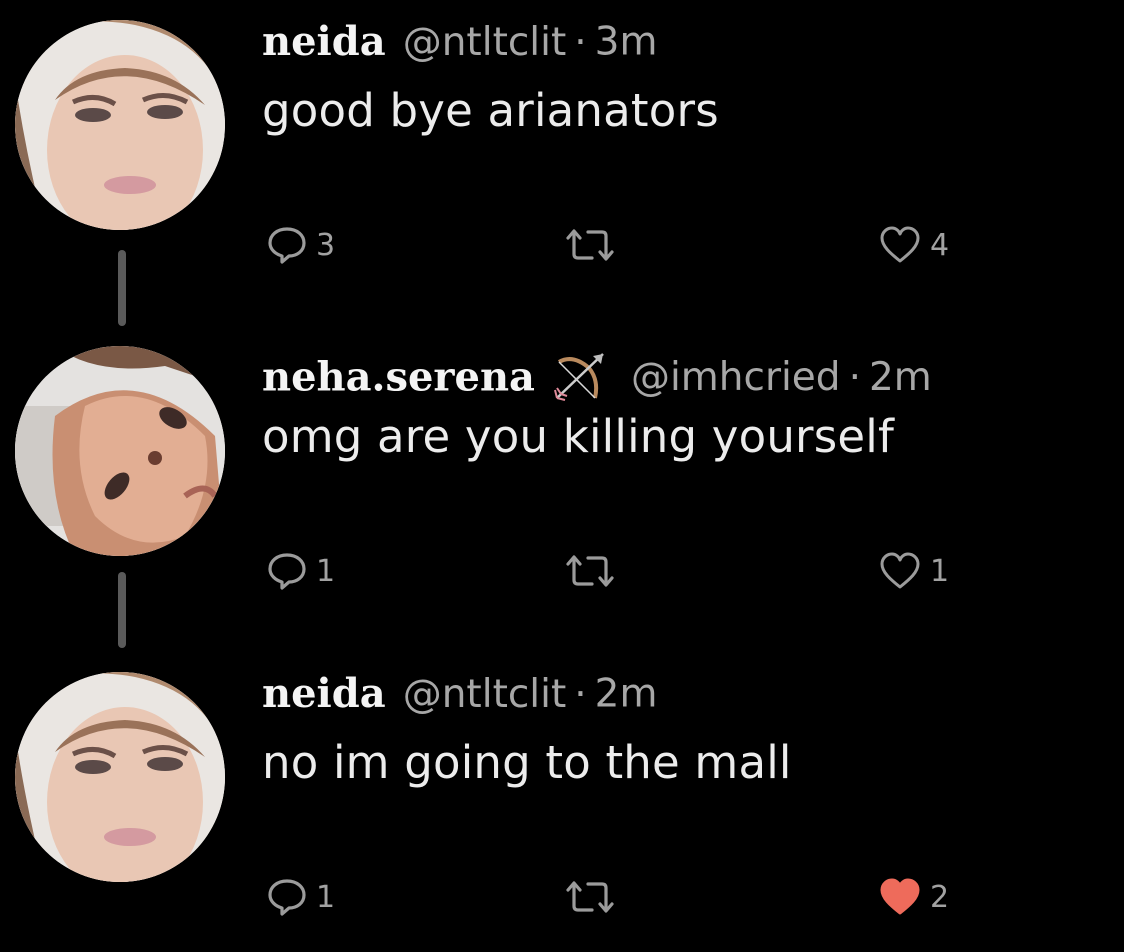  I want to click on tweet-header: neida @ntltclit · 3m, so click(459, 42).